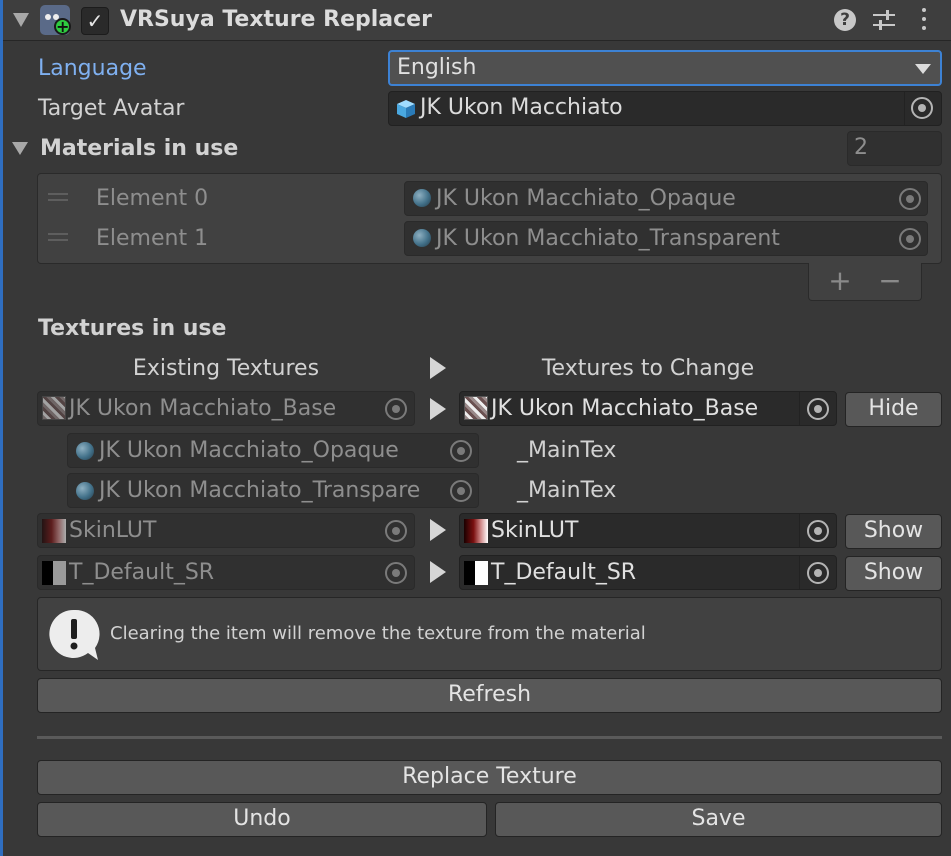 The height and width of the screenshot is (856, 951). I want to click on script-component-icon: +, so click(55, 20).